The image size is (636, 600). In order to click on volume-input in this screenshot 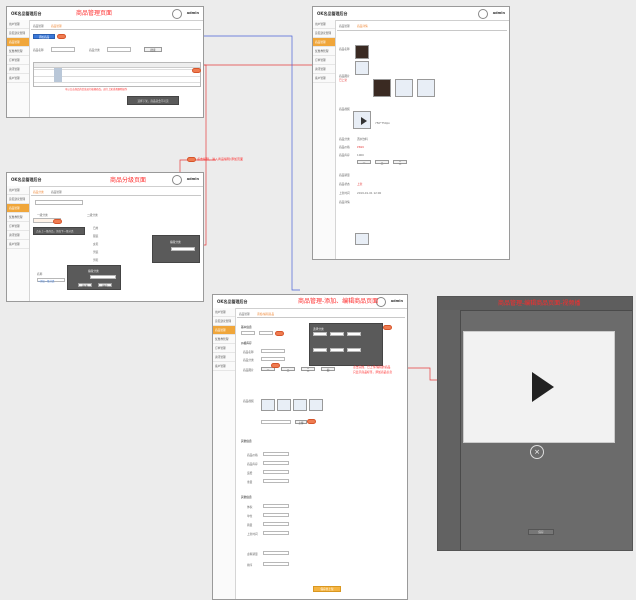, I will do `click(276, 506)`.